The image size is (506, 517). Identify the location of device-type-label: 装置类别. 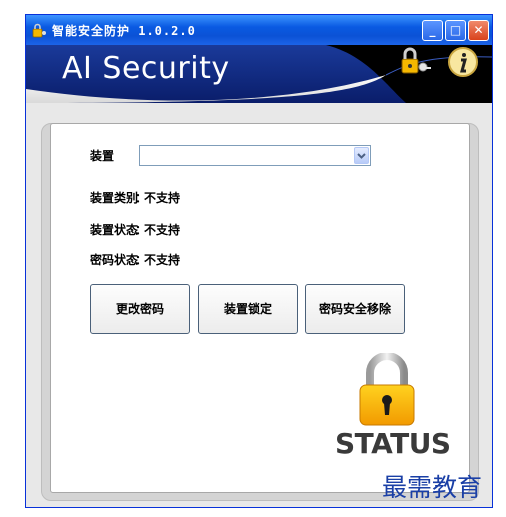
(114, 198).